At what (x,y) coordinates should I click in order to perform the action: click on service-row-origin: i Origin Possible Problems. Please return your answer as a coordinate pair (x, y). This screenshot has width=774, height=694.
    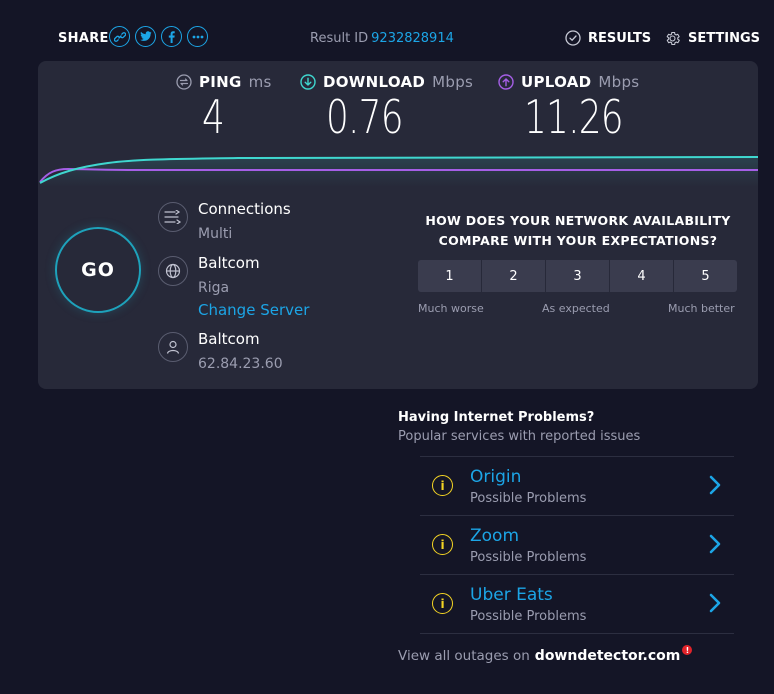
    Looking at the image, I should click on (577, 485).